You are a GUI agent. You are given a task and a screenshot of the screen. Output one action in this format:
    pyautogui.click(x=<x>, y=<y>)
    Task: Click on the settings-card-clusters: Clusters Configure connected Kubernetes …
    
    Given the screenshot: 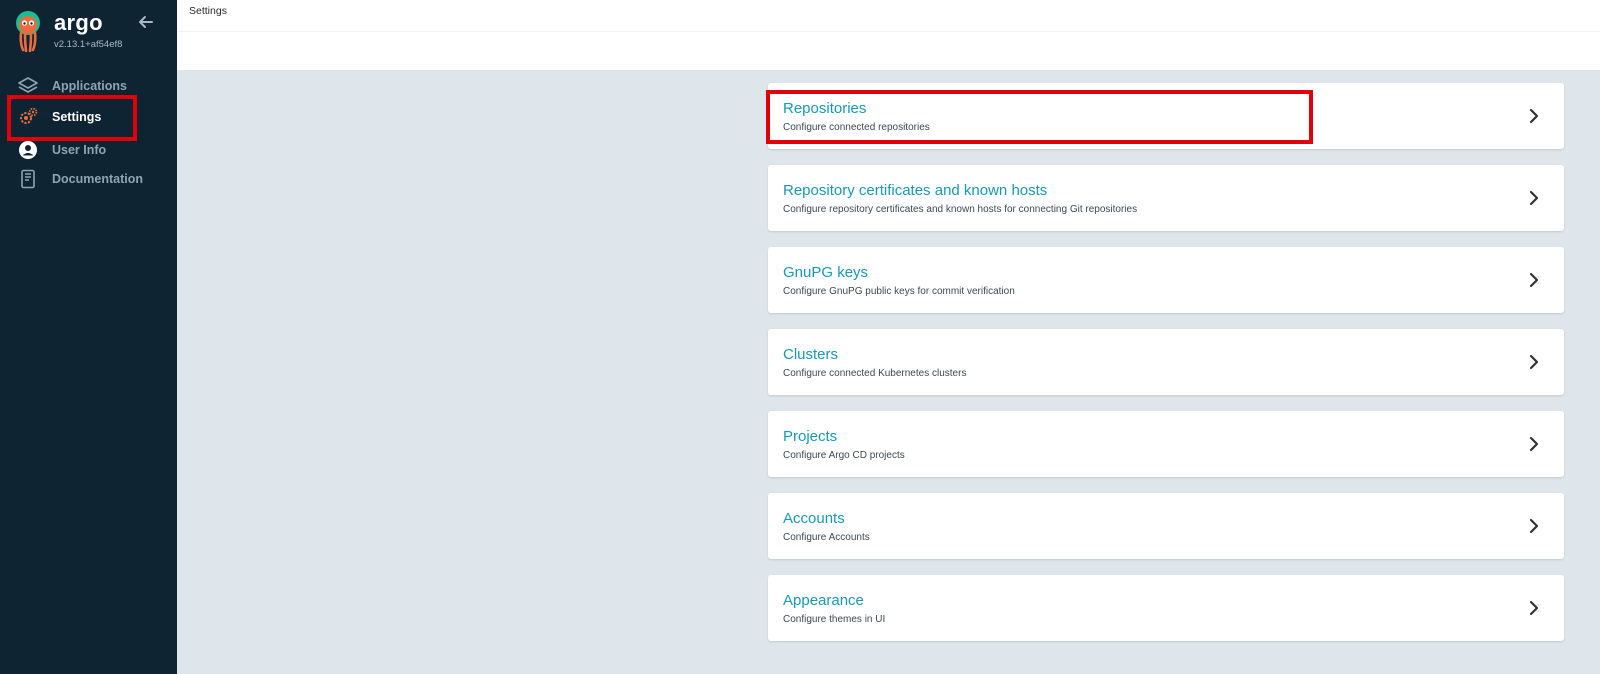 What is the action you would take?
    pyautogui.click(x=1166, y=362)
    